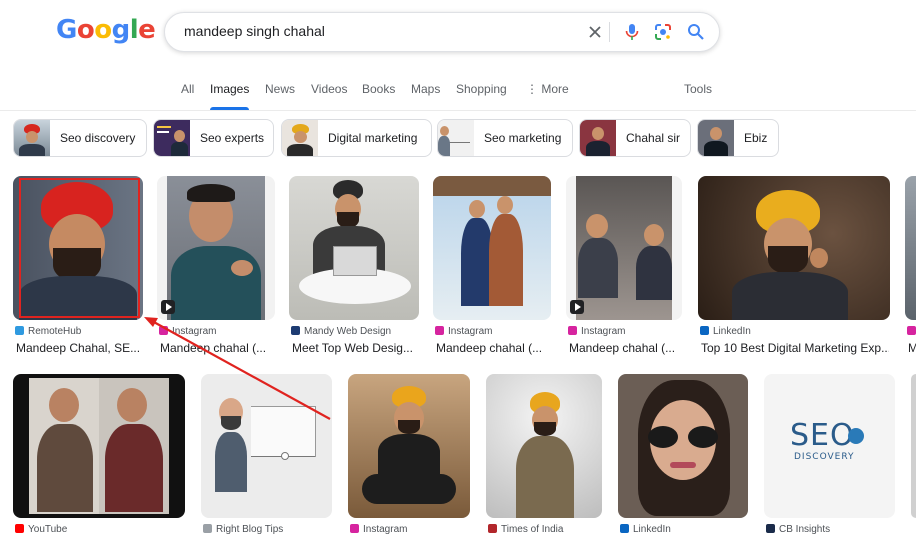 The width and height of the screenshot is (916, 535). Describe the element at coordinates (207, 528) in the screenshot. I see `right-blog-tips-icon` at that location.